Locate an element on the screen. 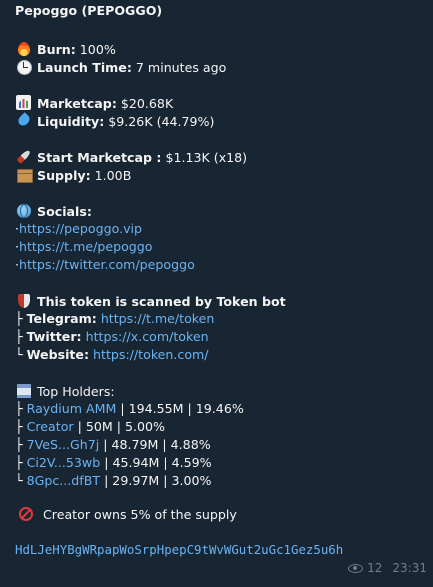  globe-icon is located at coordinates (24, 211).